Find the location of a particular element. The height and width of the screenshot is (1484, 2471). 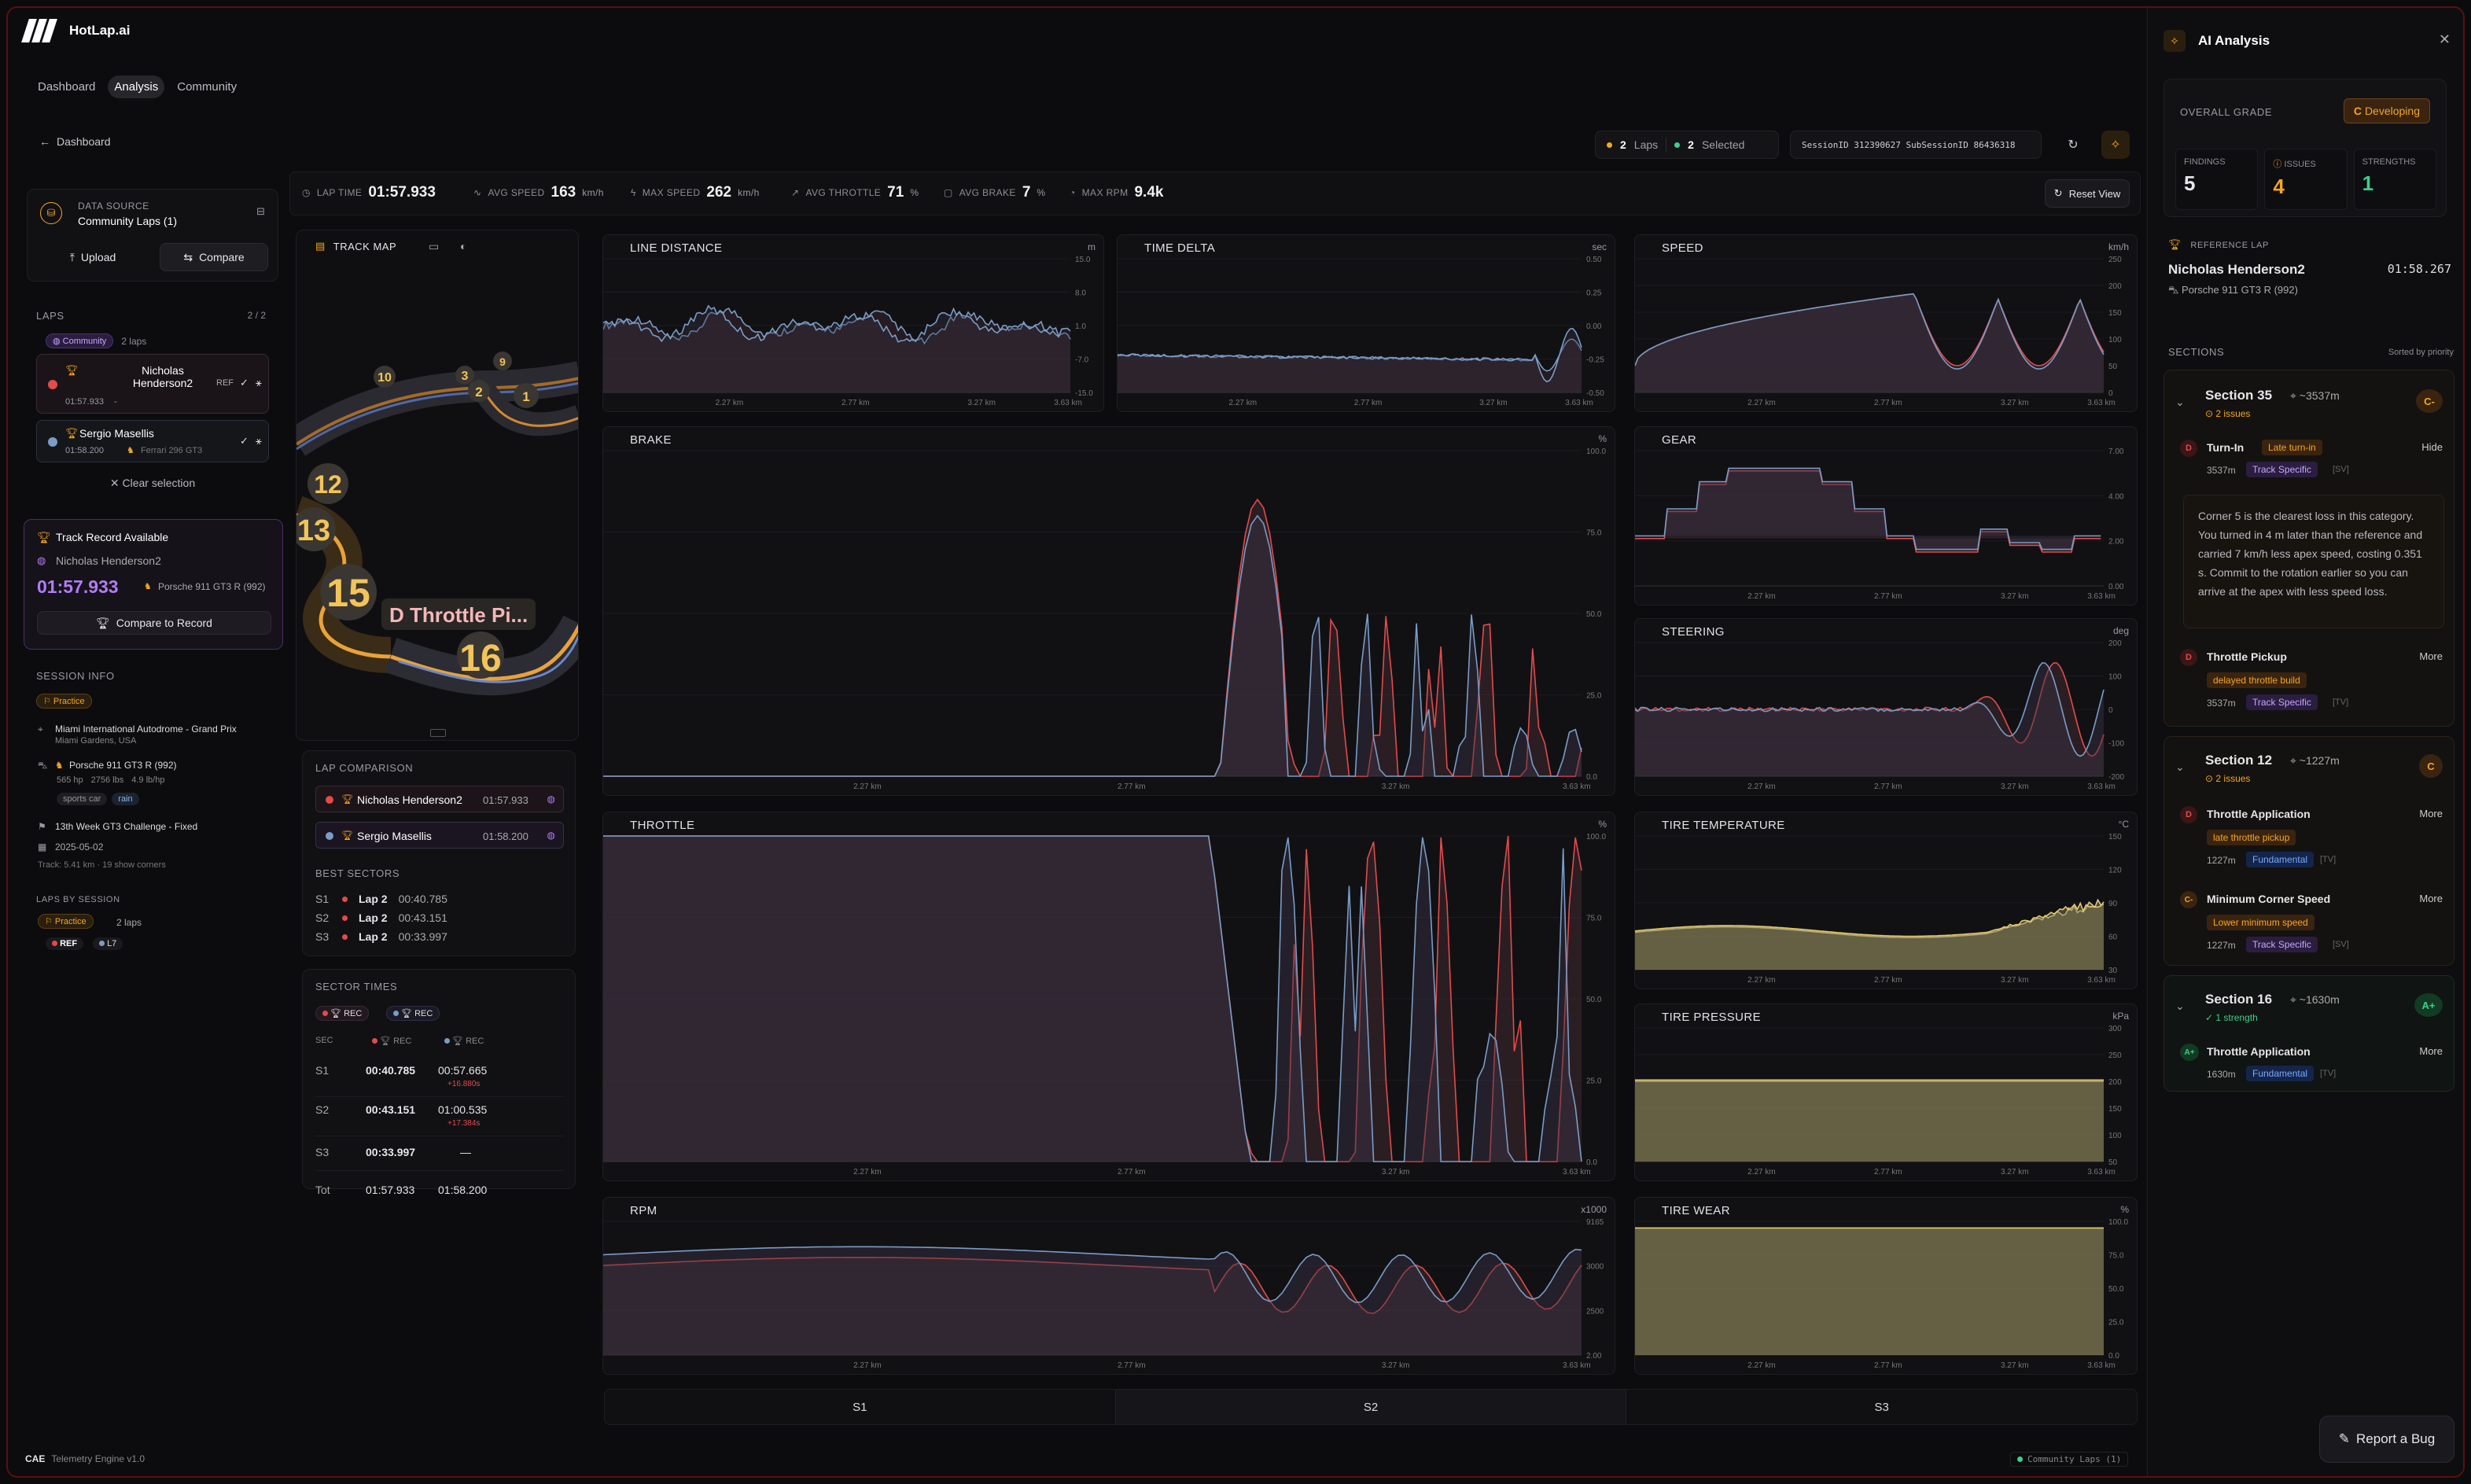

sector-strip: S1 S2 S3 is located at coordinates (1371, 1407).